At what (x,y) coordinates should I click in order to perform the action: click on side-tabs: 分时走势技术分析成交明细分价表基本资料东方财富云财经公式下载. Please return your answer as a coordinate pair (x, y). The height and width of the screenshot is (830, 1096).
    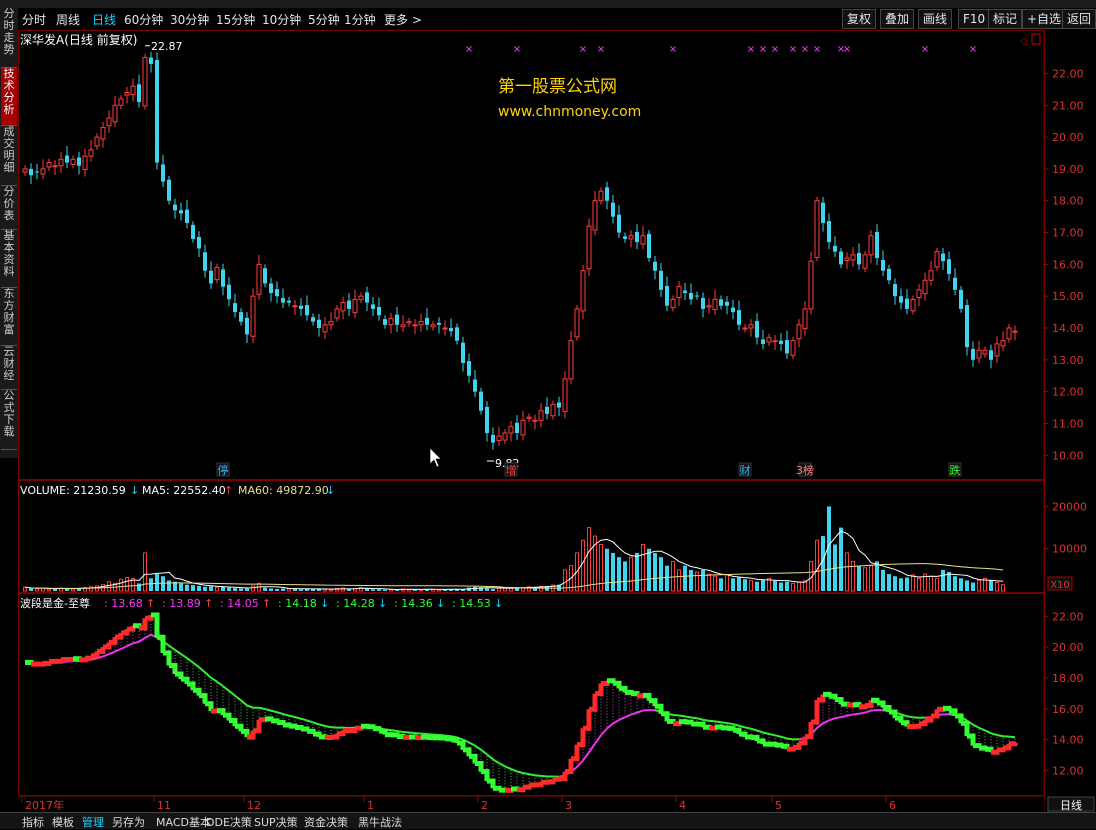
    Looking at the image, I should click on (9, 233).